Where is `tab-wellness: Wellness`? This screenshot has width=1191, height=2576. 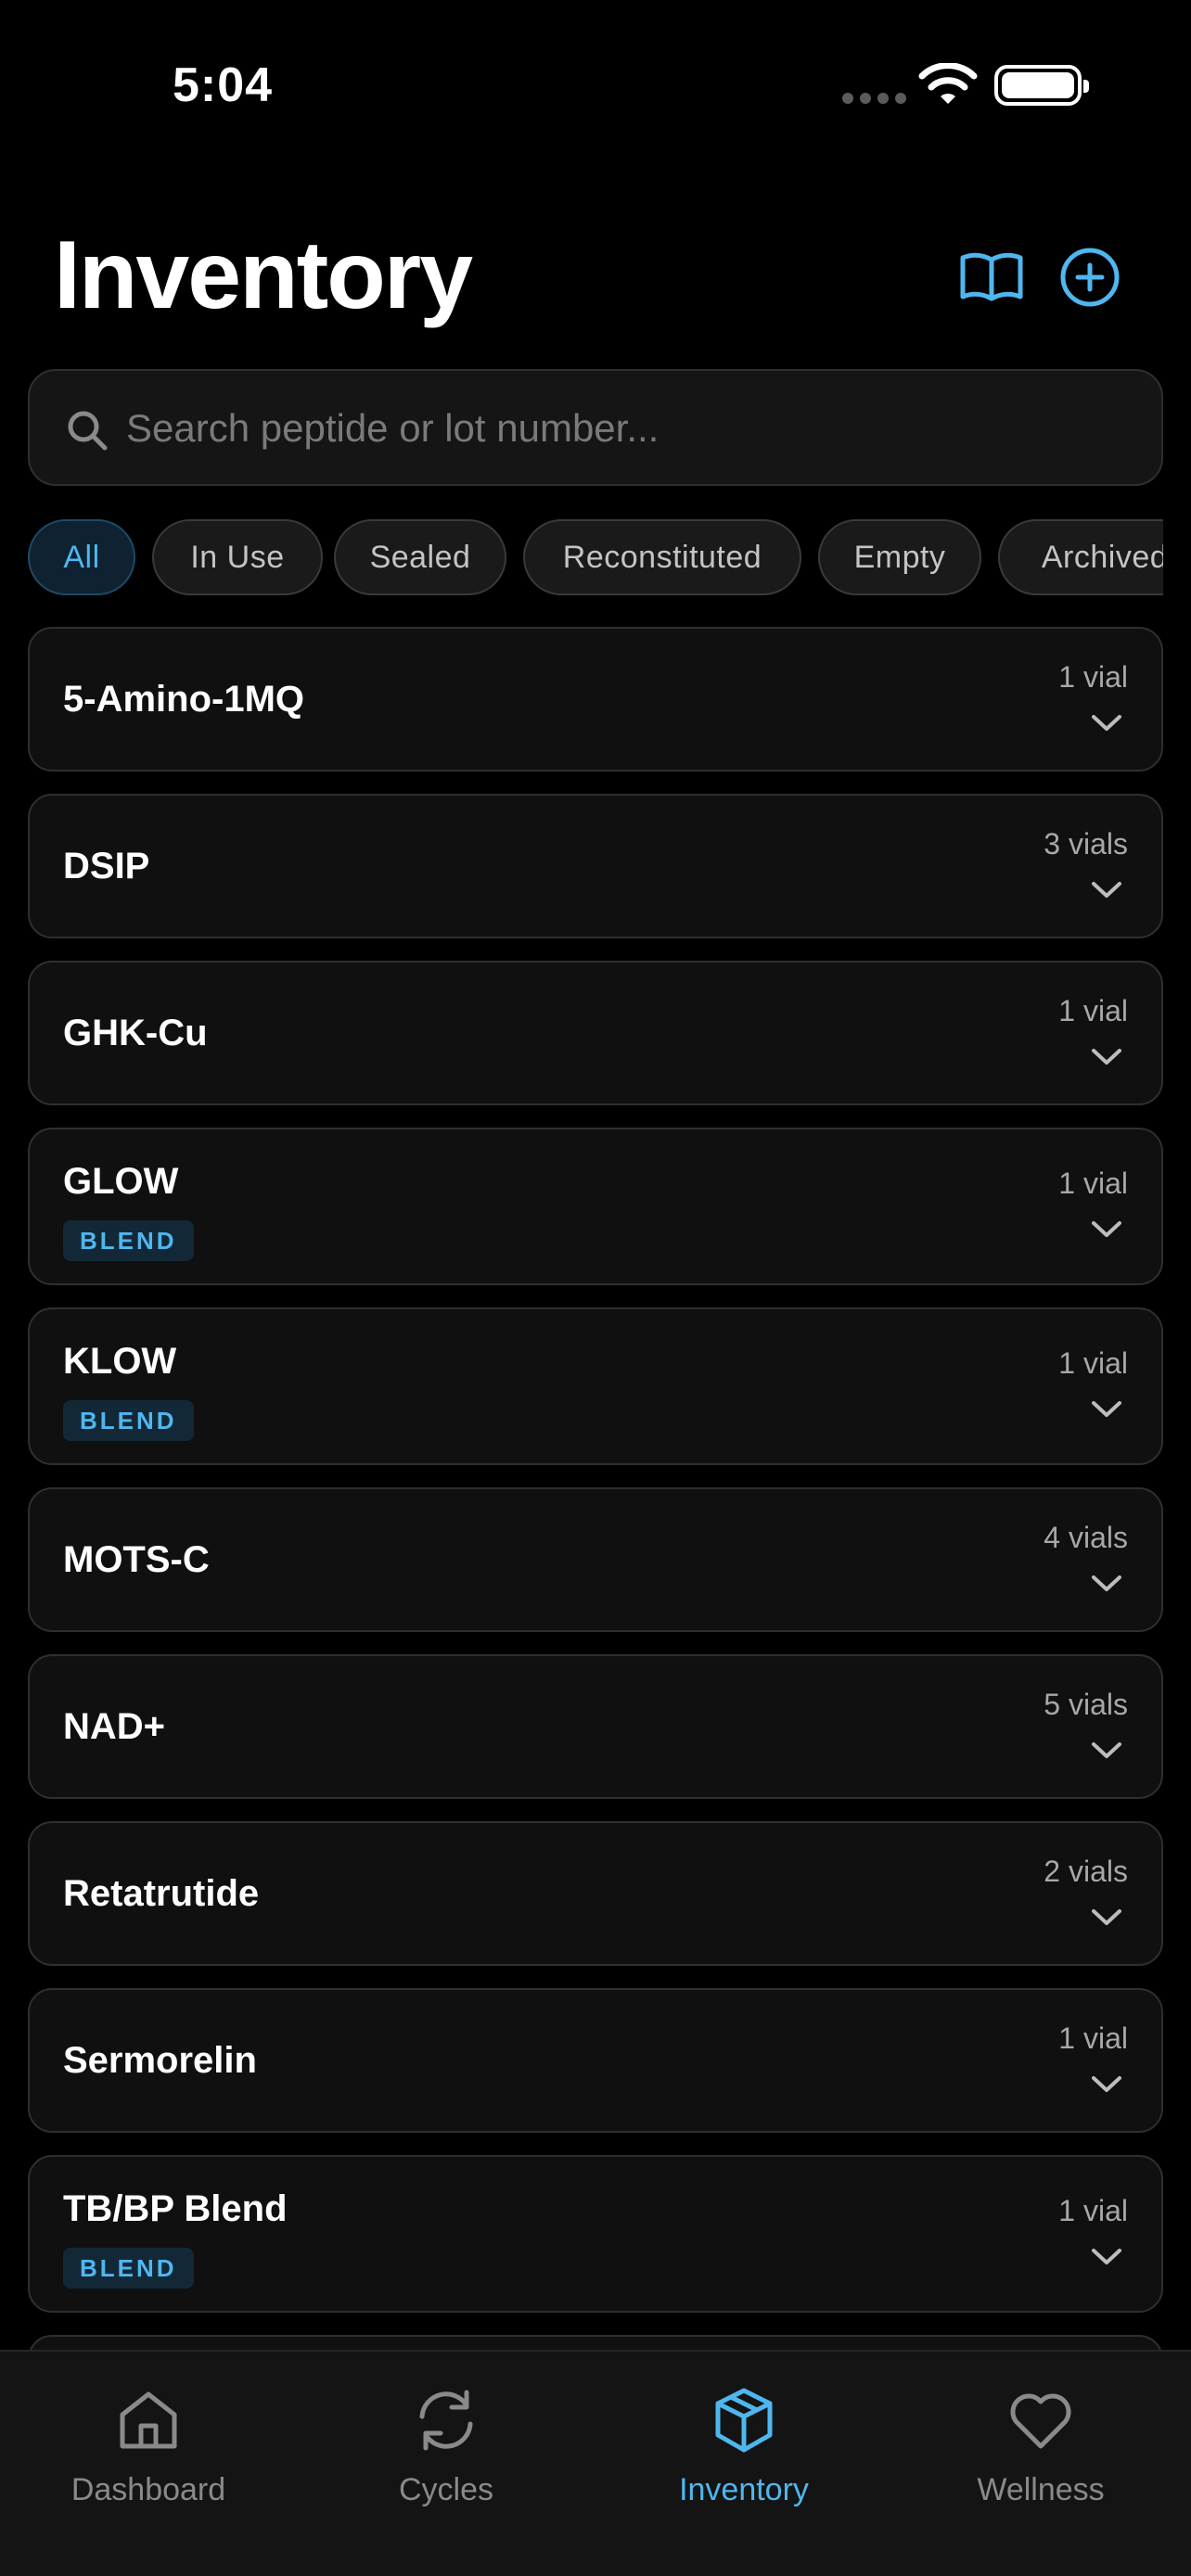 tab-wellness: Wellness is located at coordinates (1040, 2454).